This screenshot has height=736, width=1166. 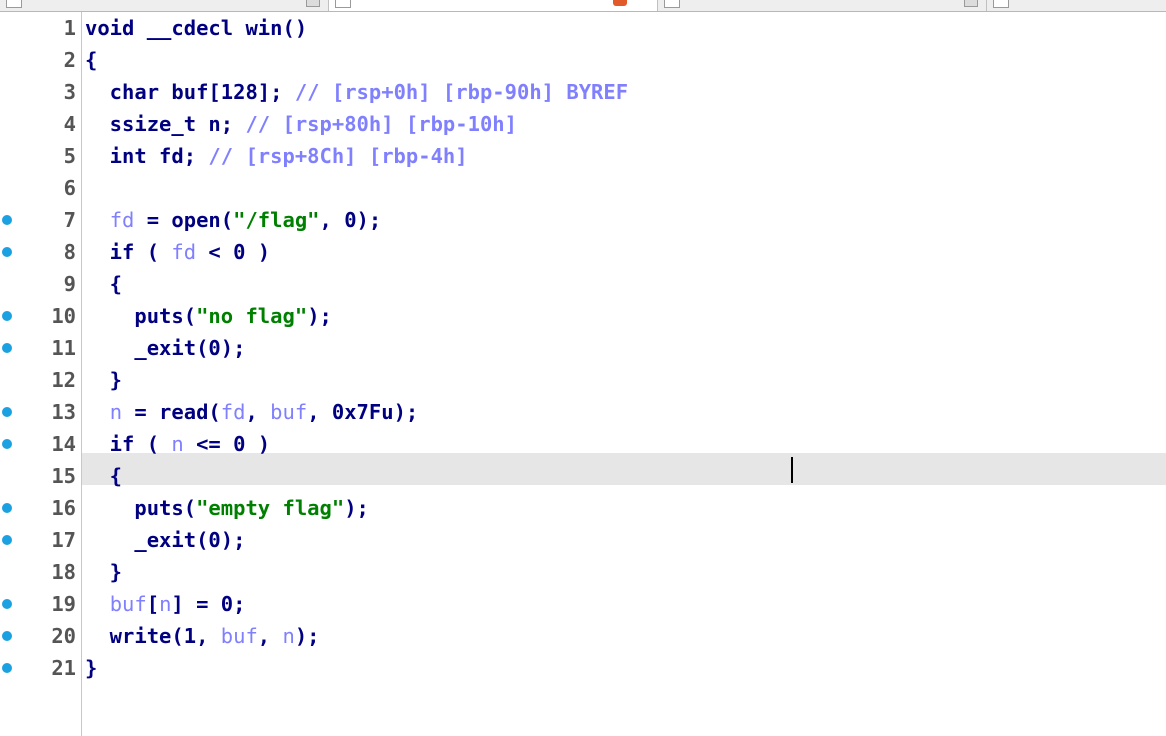 What do you see at coordinates (252, 316) in the screenshot?
I see `code-token-str: "no flag"` at bounding box center [252, 316].